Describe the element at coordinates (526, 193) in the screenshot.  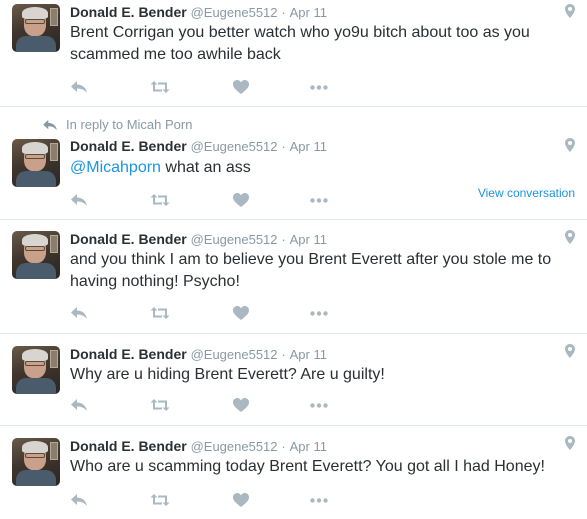
I see `view-conversation-link: View conversation` at that location.